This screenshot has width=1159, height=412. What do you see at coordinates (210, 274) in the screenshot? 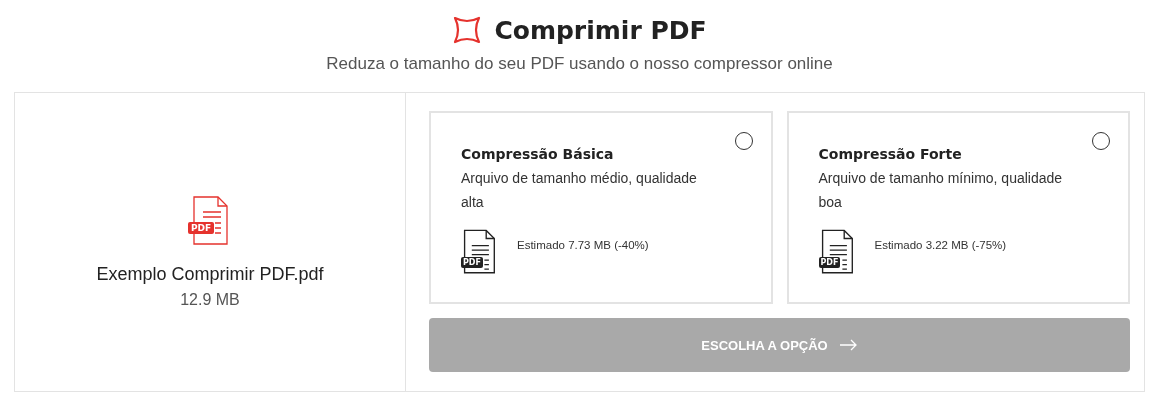
I see `file-name: Exemplo Comprimir PDF.pdf` at bounding box center [210, 274].